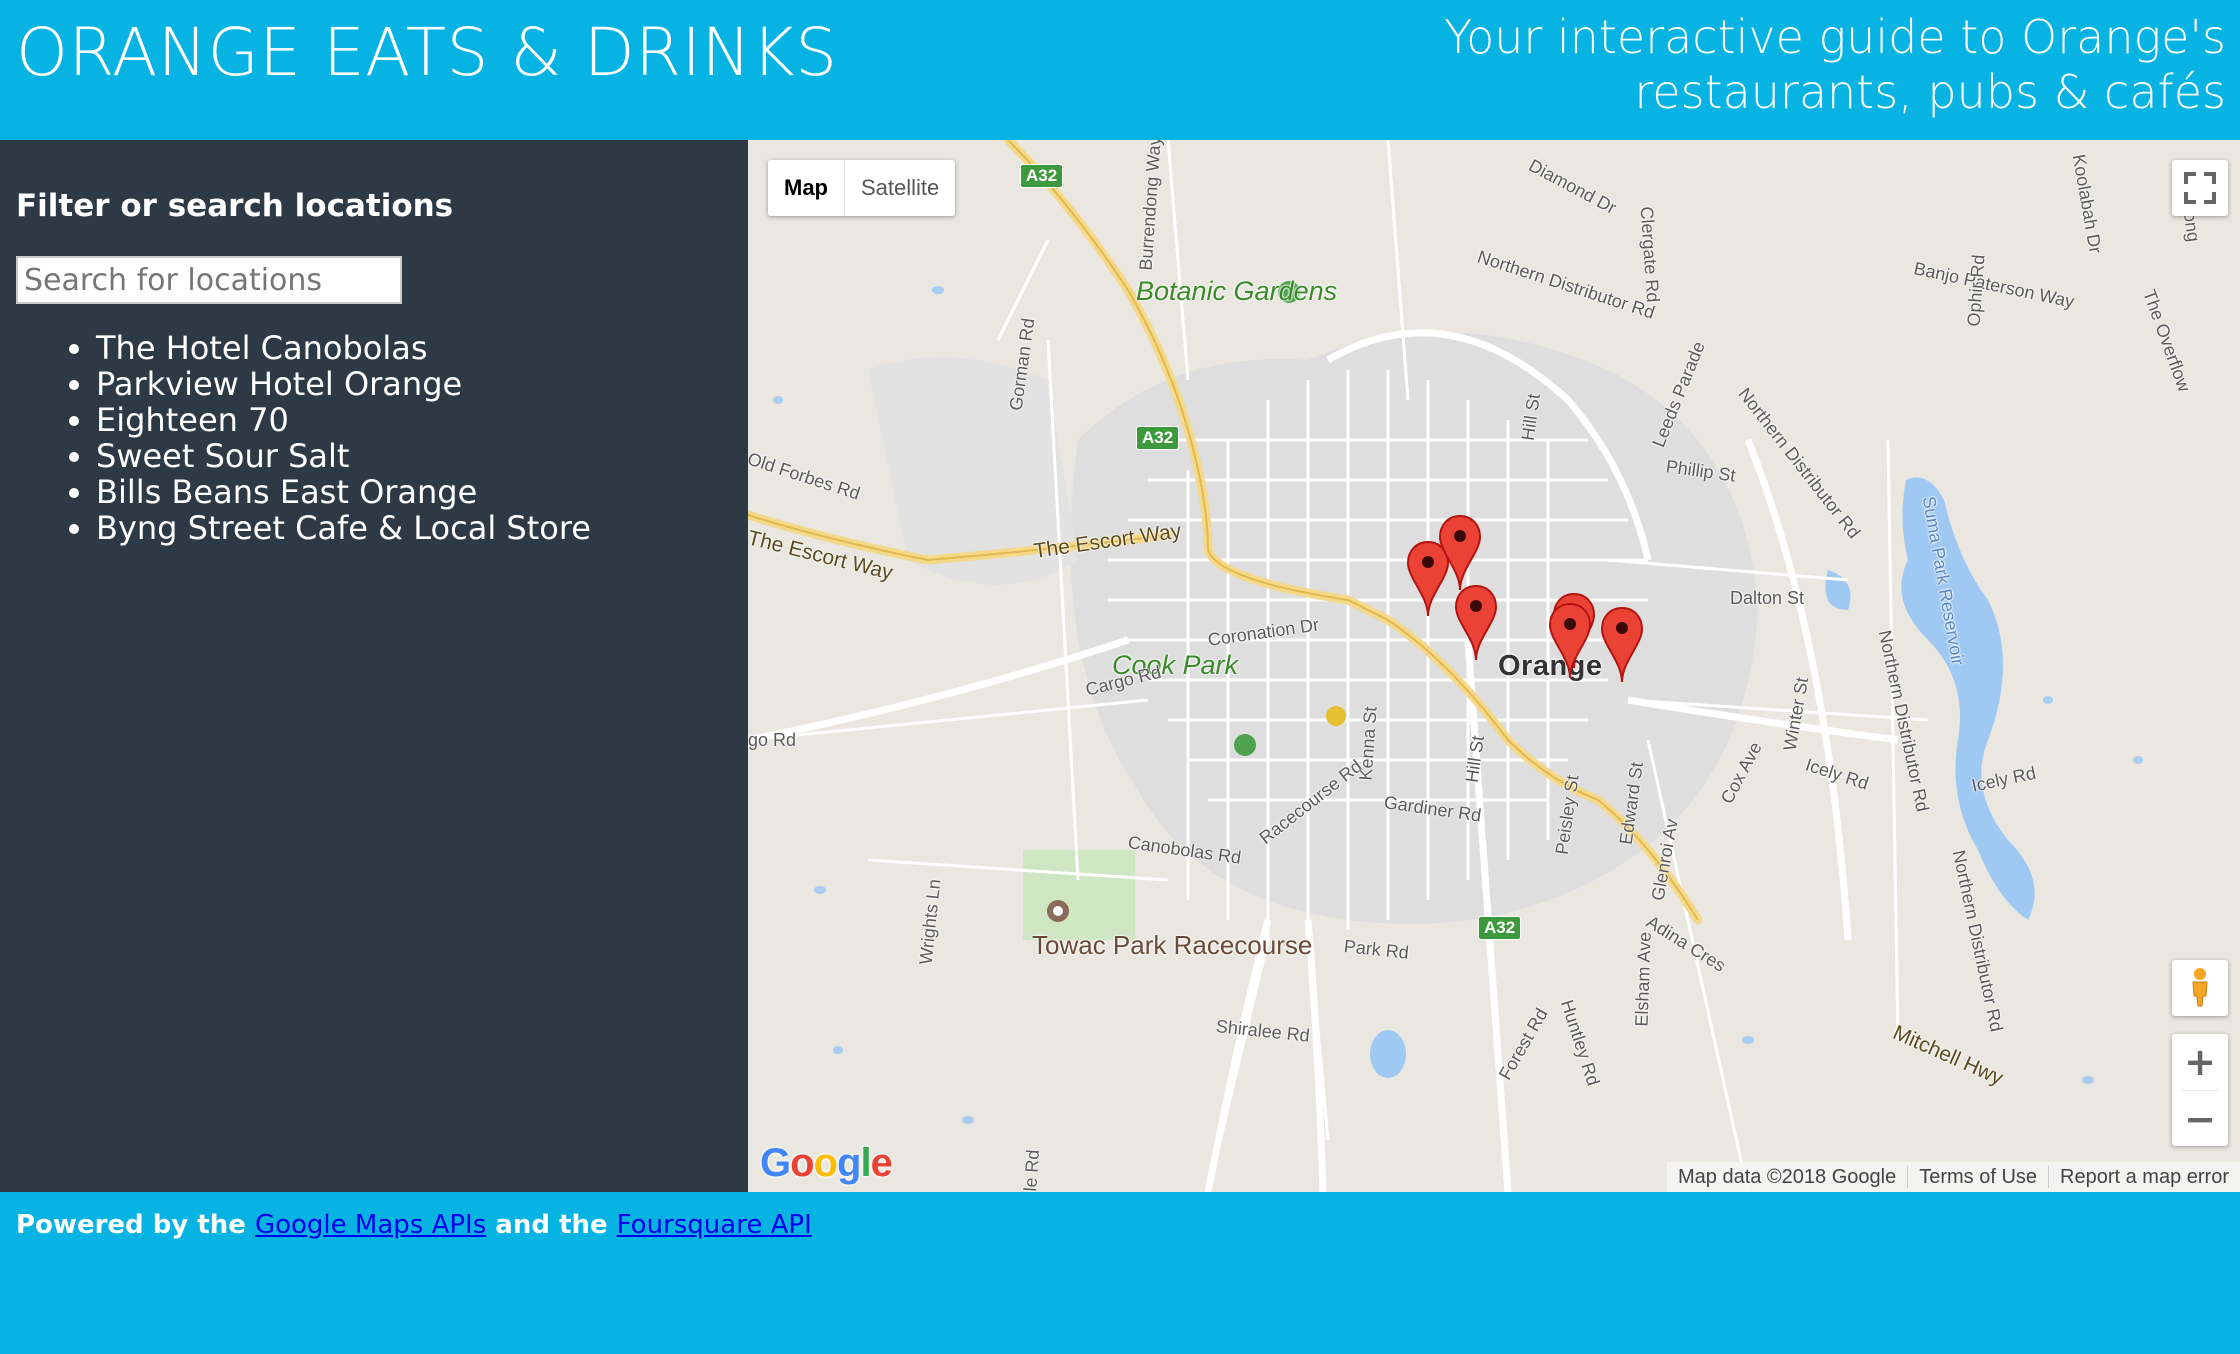  Describe the element at coordinates (1767, 598) in the screenshot. I see `map-label: Dalton St` at that location.